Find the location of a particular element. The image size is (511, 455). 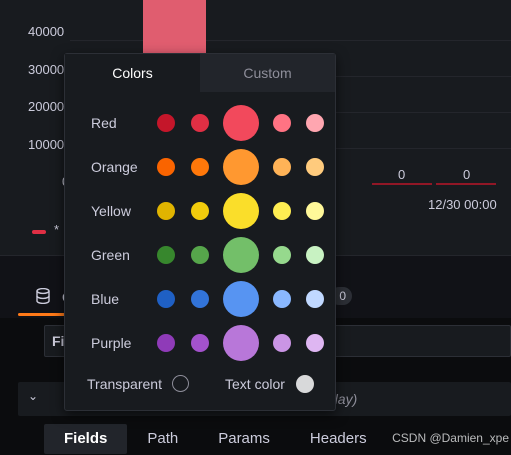

color-row-blue: Blue is located at coordinates (201, 299).